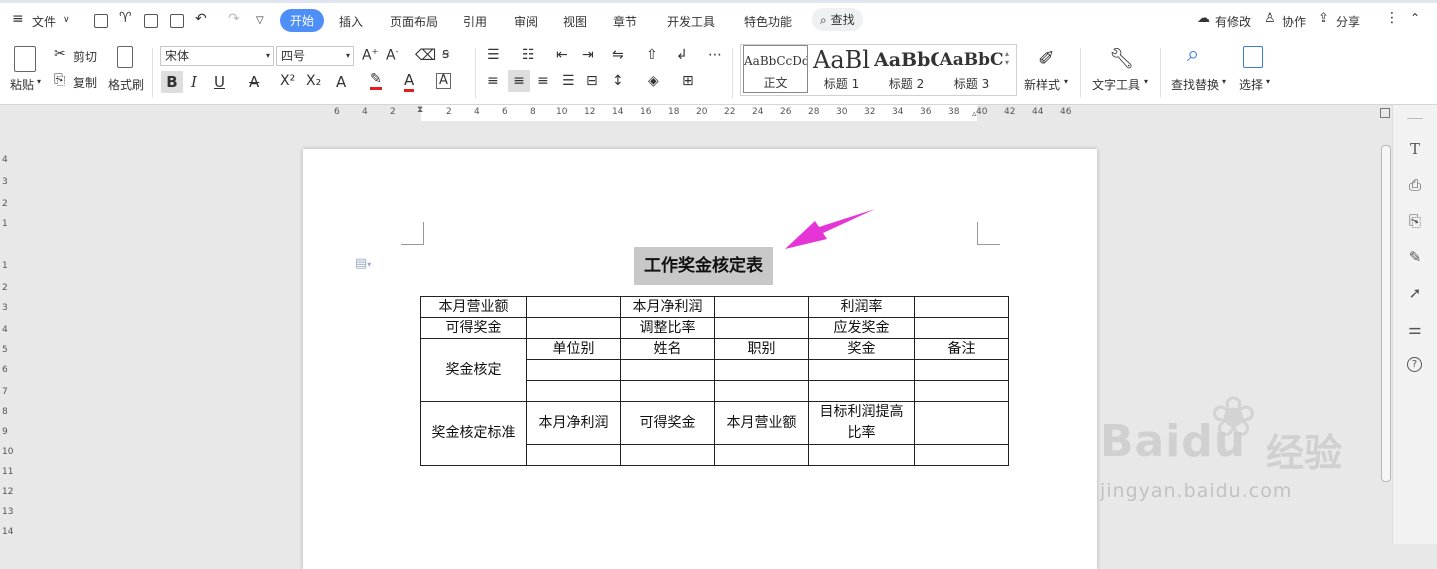  I want to click on style-normal: AaBbCcDd 正文, so click(775, 69).